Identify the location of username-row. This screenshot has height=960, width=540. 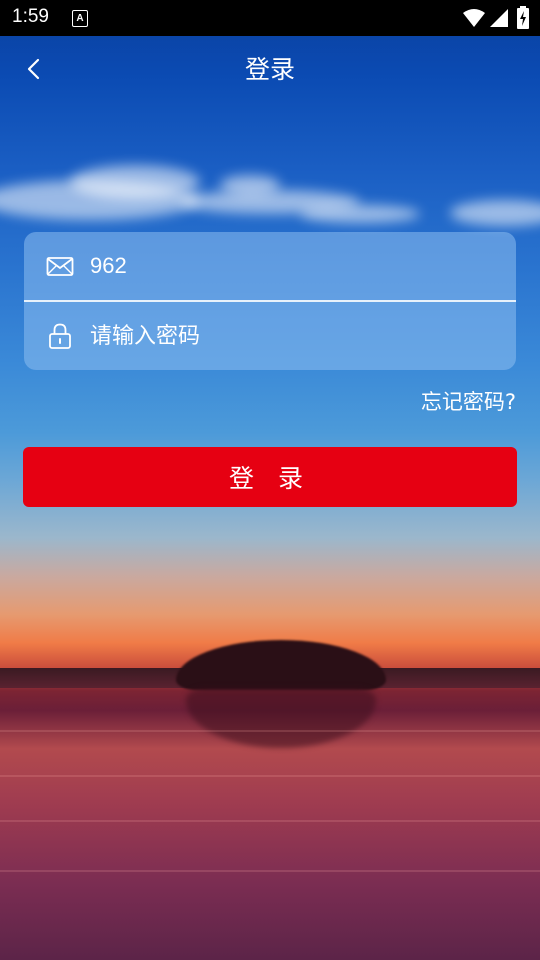
(270, 266).